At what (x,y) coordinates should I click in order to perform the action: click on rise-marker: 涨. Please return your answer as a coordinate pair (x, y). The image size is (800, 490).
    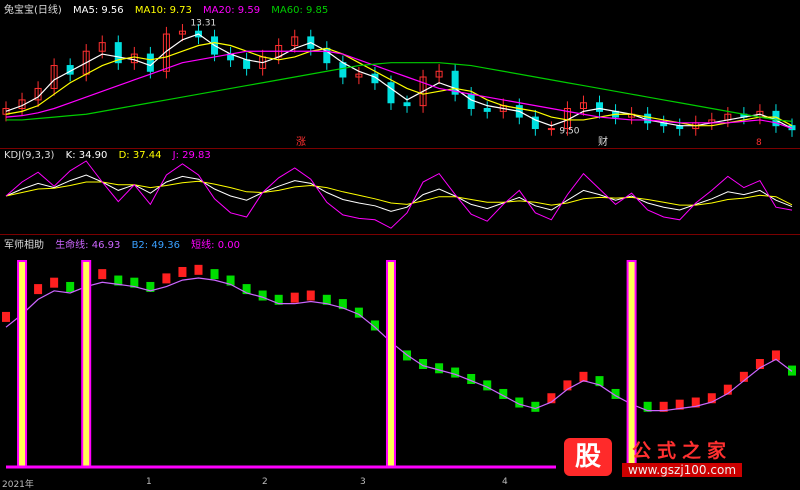
    Looking at the image, I should click on (301, 142).